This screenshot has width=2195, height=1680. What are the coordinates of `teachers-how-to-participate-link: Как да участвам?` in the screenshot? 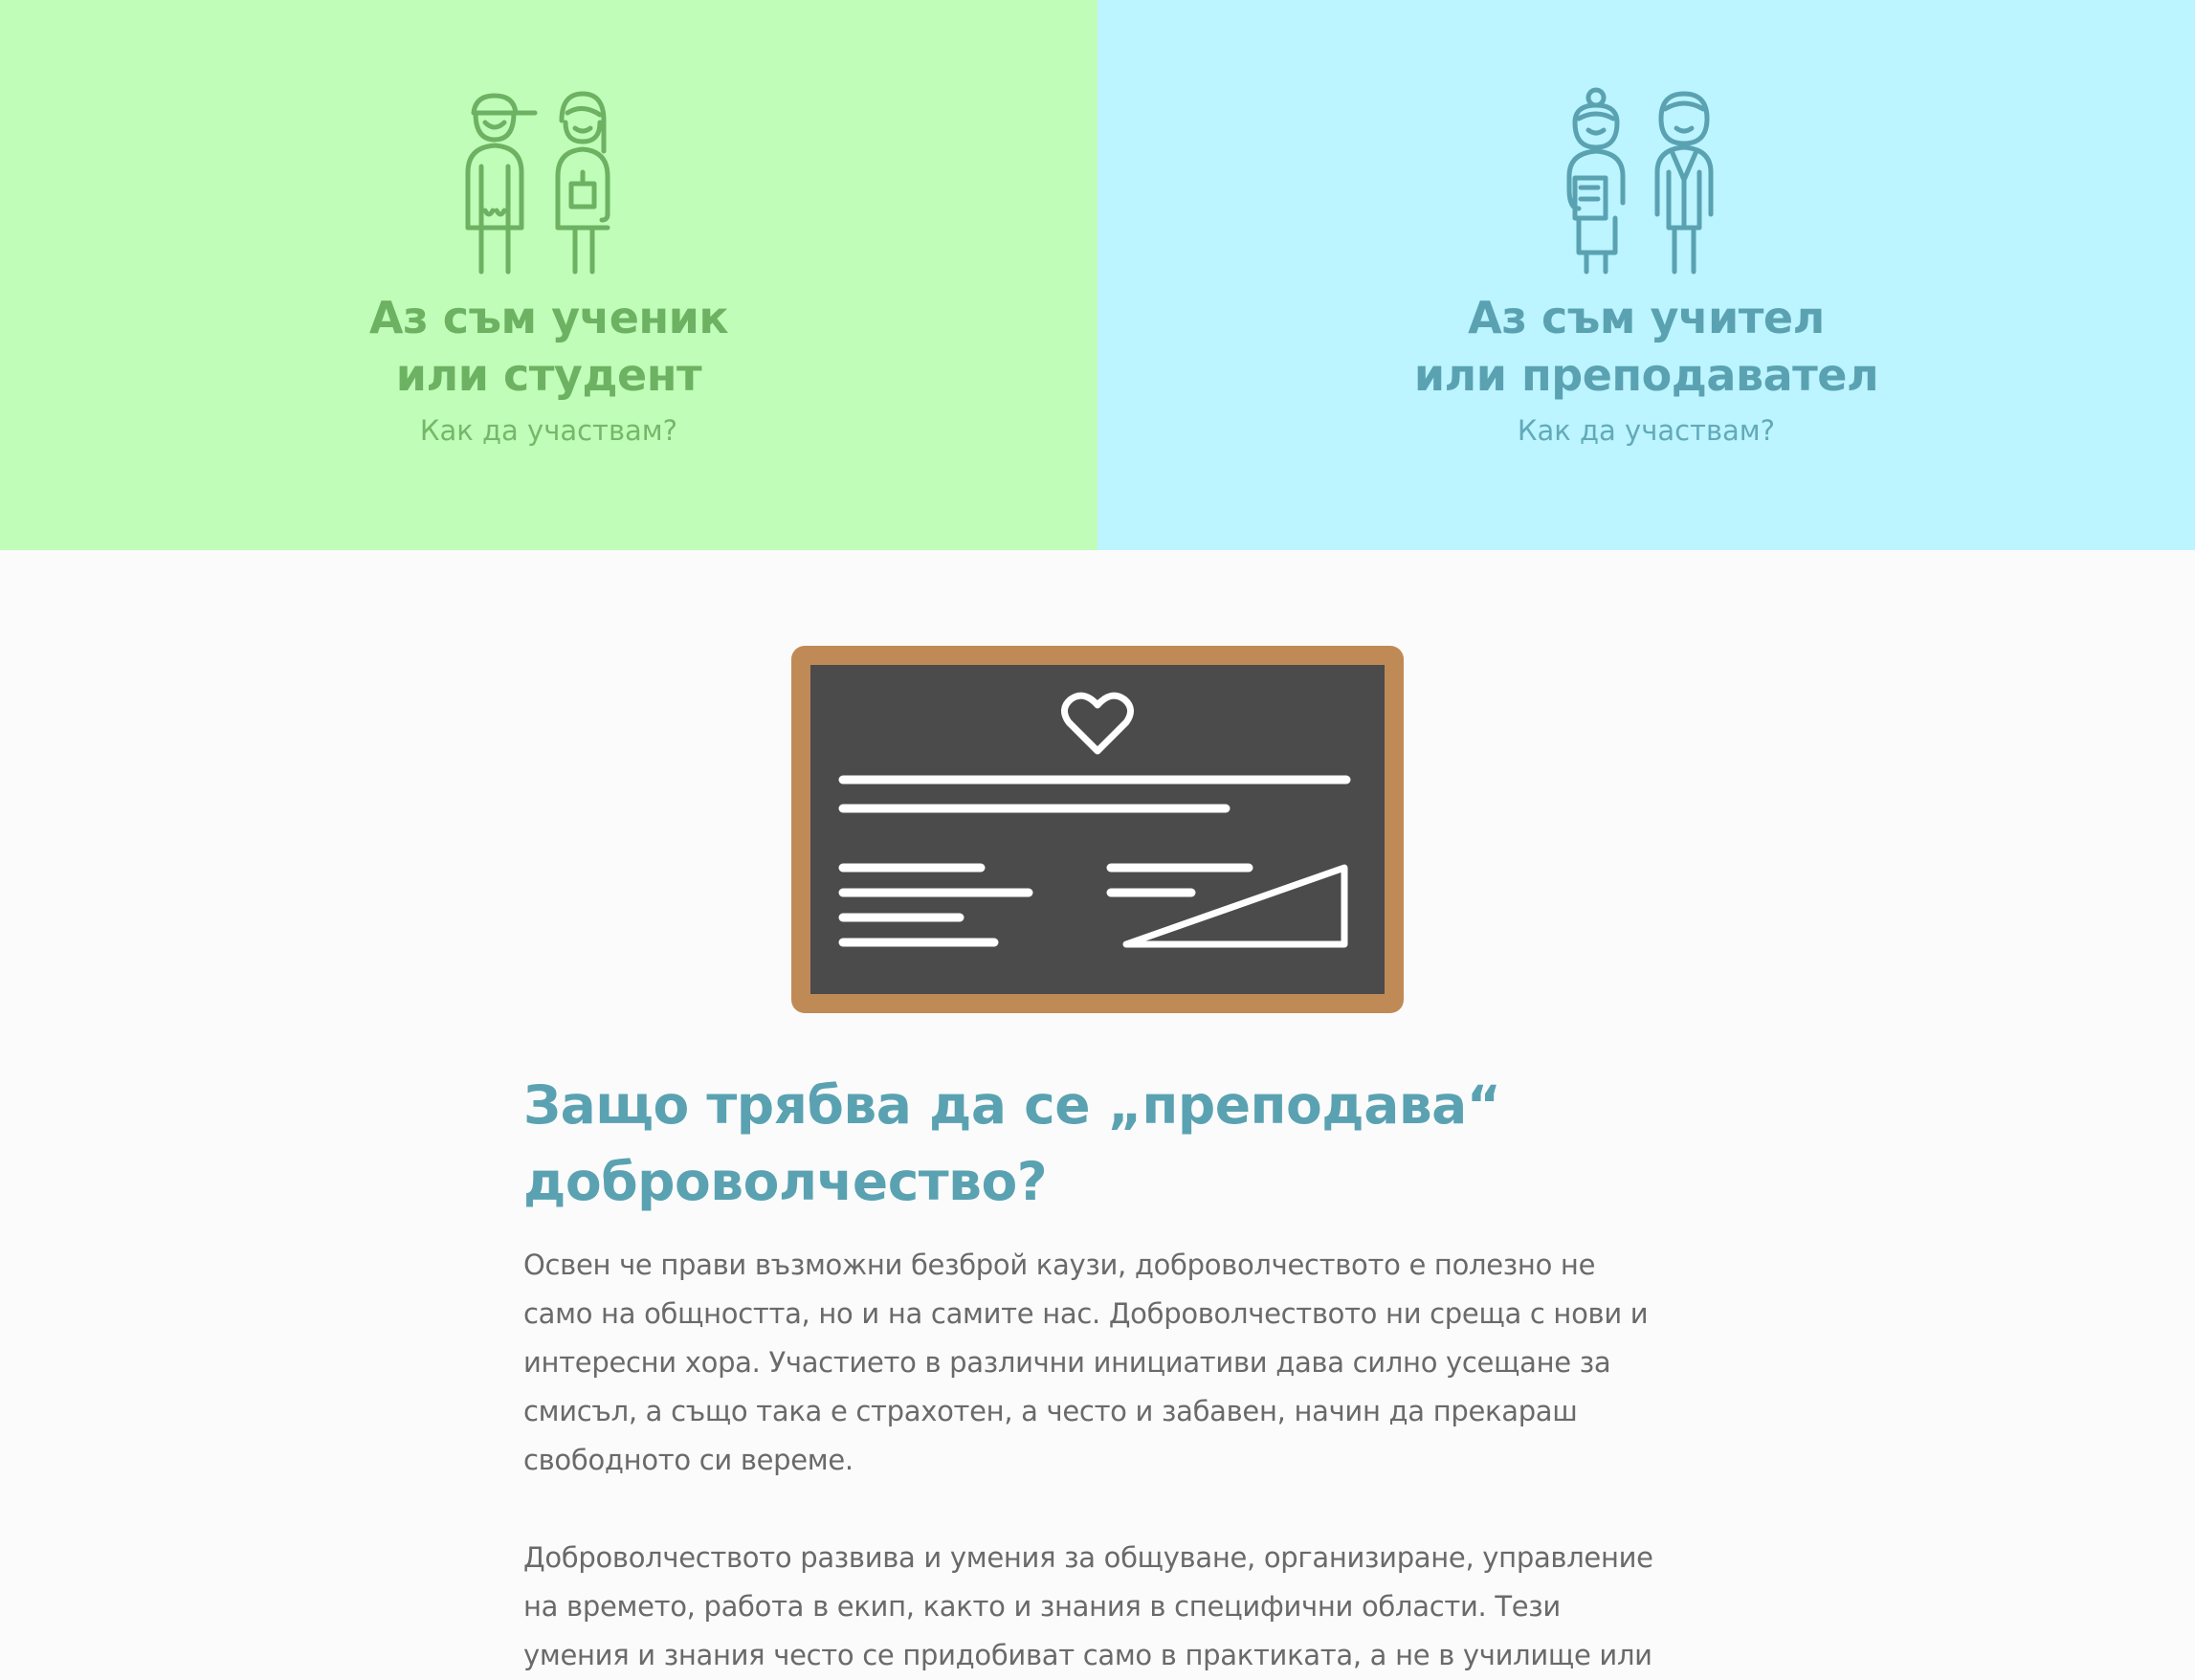 It's located at (1646, 431).